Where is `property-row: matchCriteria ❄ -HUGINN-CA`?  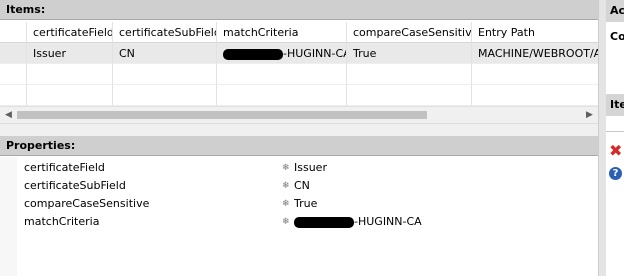 property-row: matchCriteria ❄ -HUGINN-CA is located at coordinates (299, 222).